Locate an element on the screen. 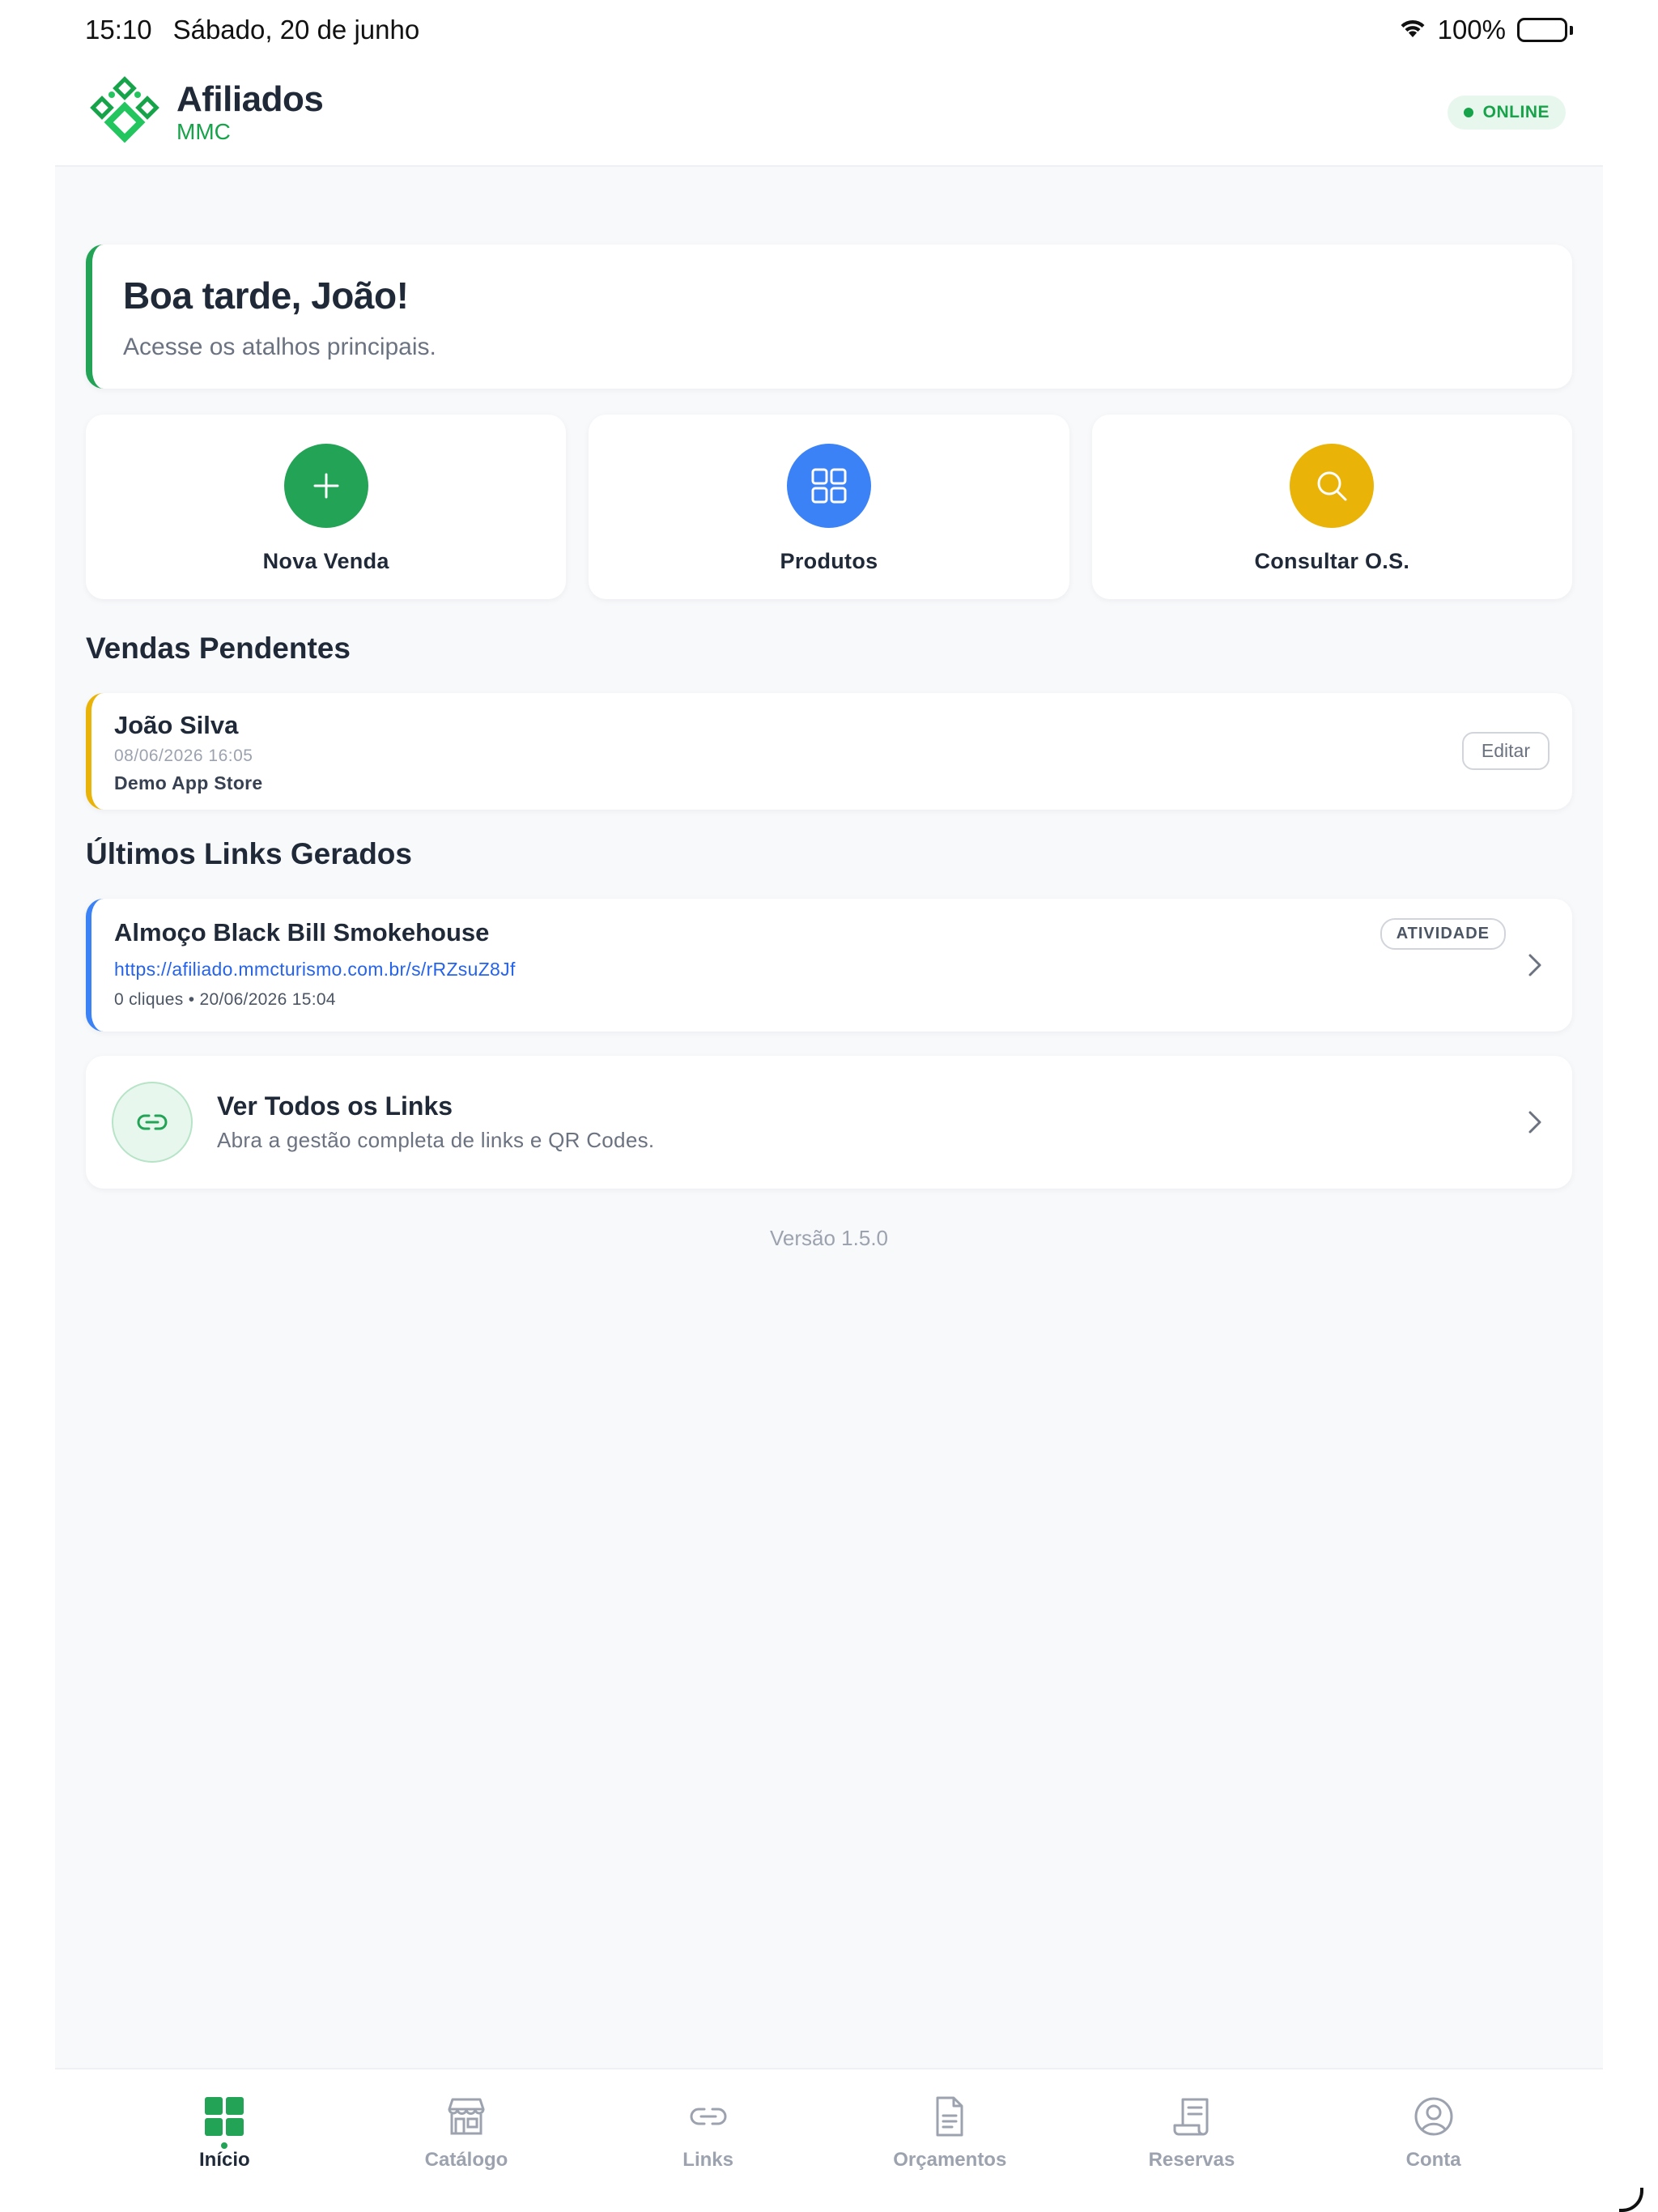  battery-icon is located at coordinates (1545, 30).